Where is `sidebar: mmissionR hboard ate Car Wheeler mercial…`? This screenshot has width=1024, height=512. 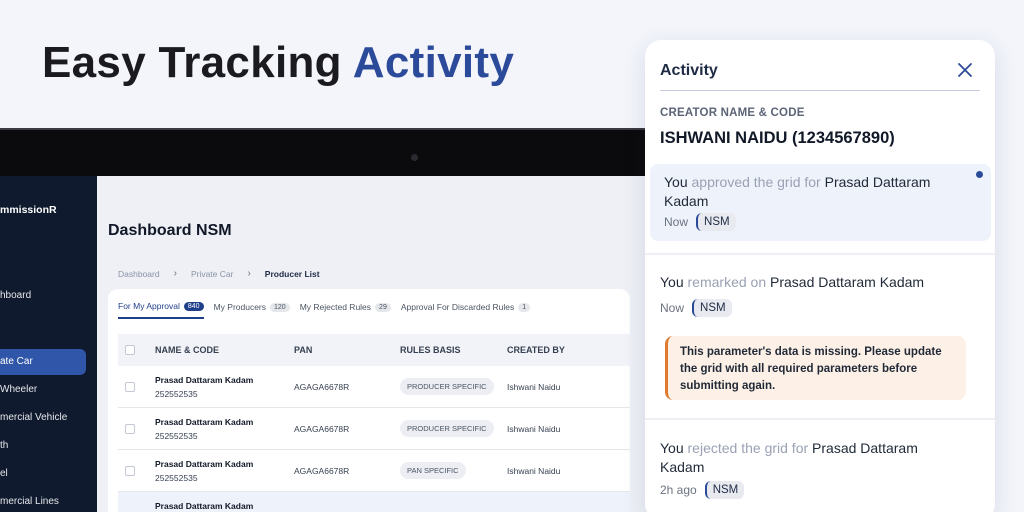
sidebar: mmissionR hboard ate Car Wheeler mercial… is located at coordinates (48, 344).